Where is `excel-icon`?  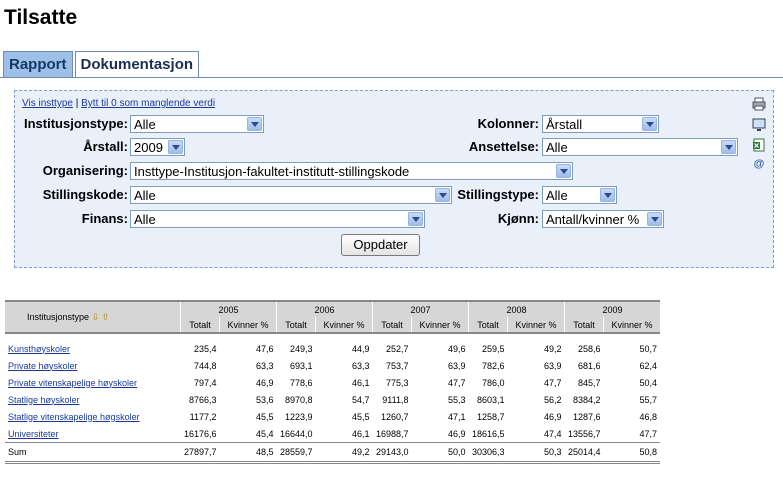
excel-icon is located at coordinates (759, 145).